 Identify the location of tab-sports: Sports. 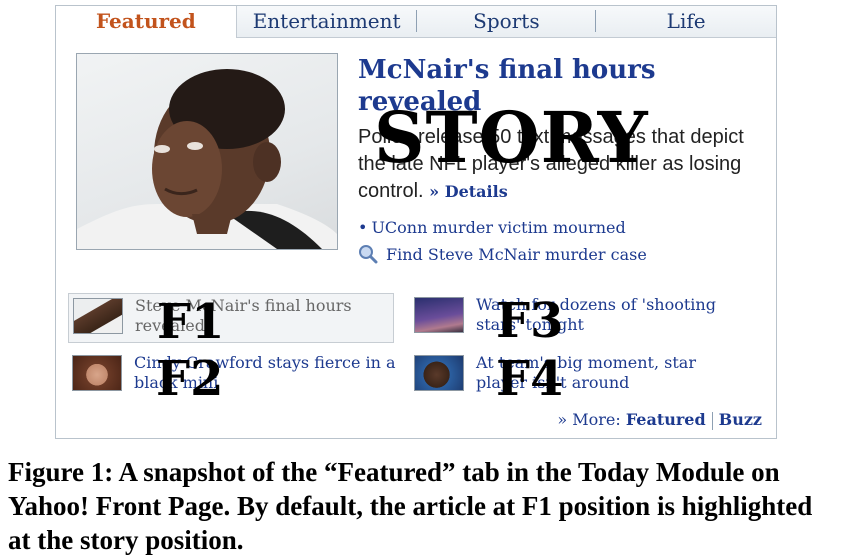
(507, 21).